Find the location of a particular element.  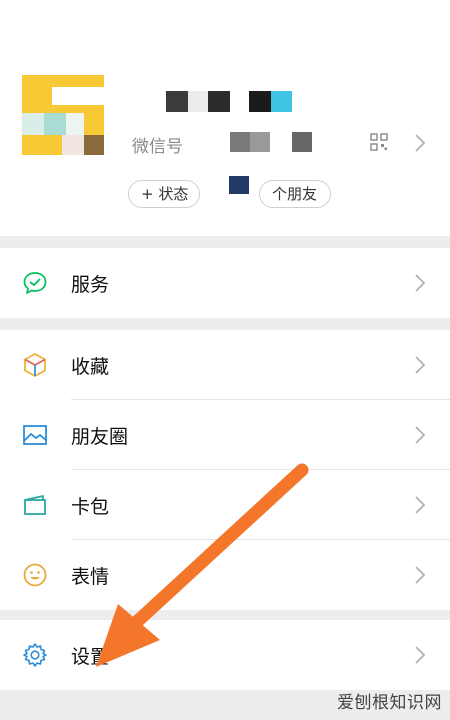

menu-item-label: 表情 is located at coordinates (90, 577).